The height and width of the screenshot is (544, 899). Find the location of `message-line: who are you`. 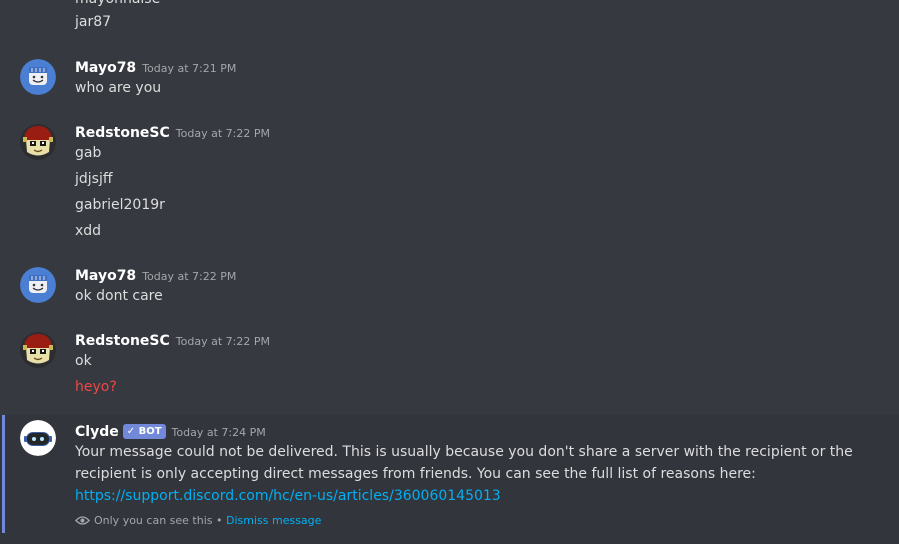

message-line: who are you is located at coordinates (118, 88).